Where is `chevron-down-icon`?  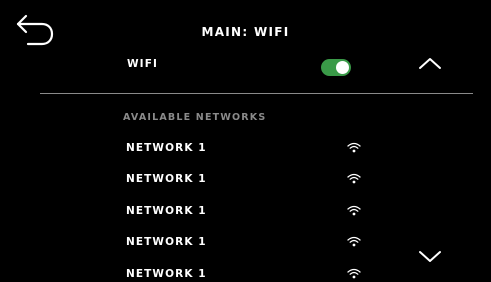 chevron-down-icon is located at coordinates (430, 256).